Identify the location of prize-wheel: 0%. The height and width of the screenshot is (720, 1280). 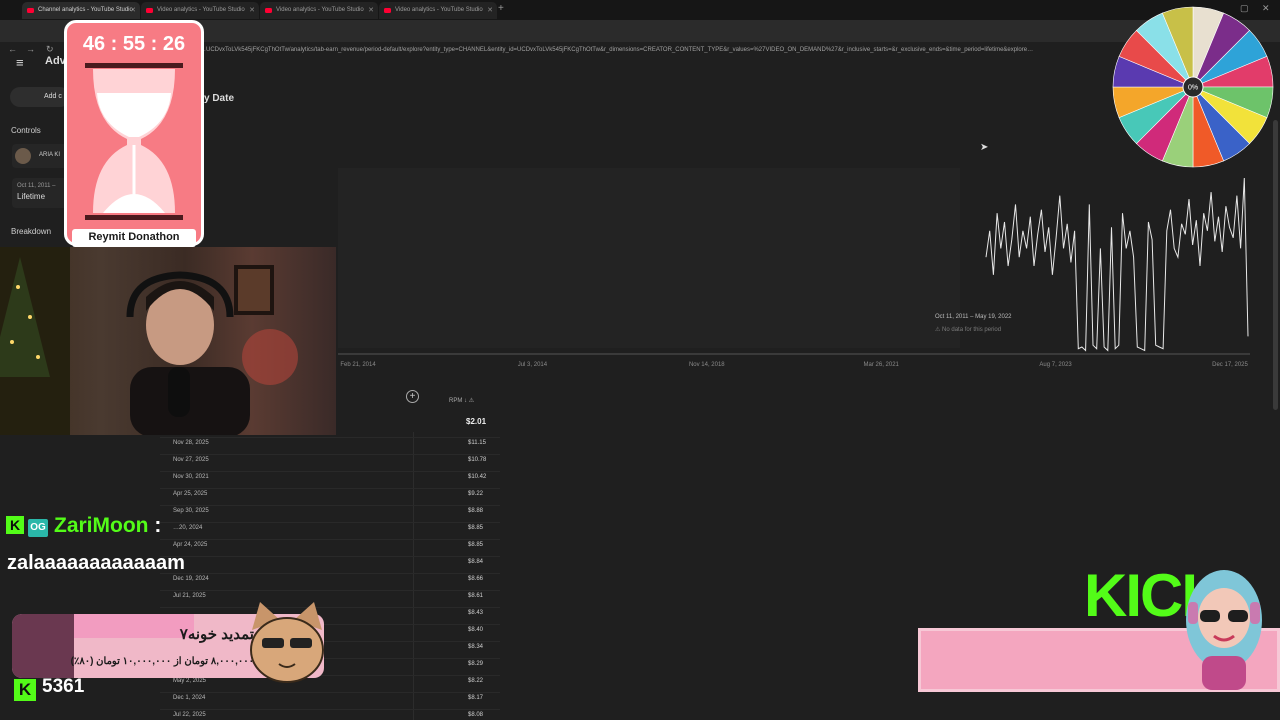
(1193, 87).